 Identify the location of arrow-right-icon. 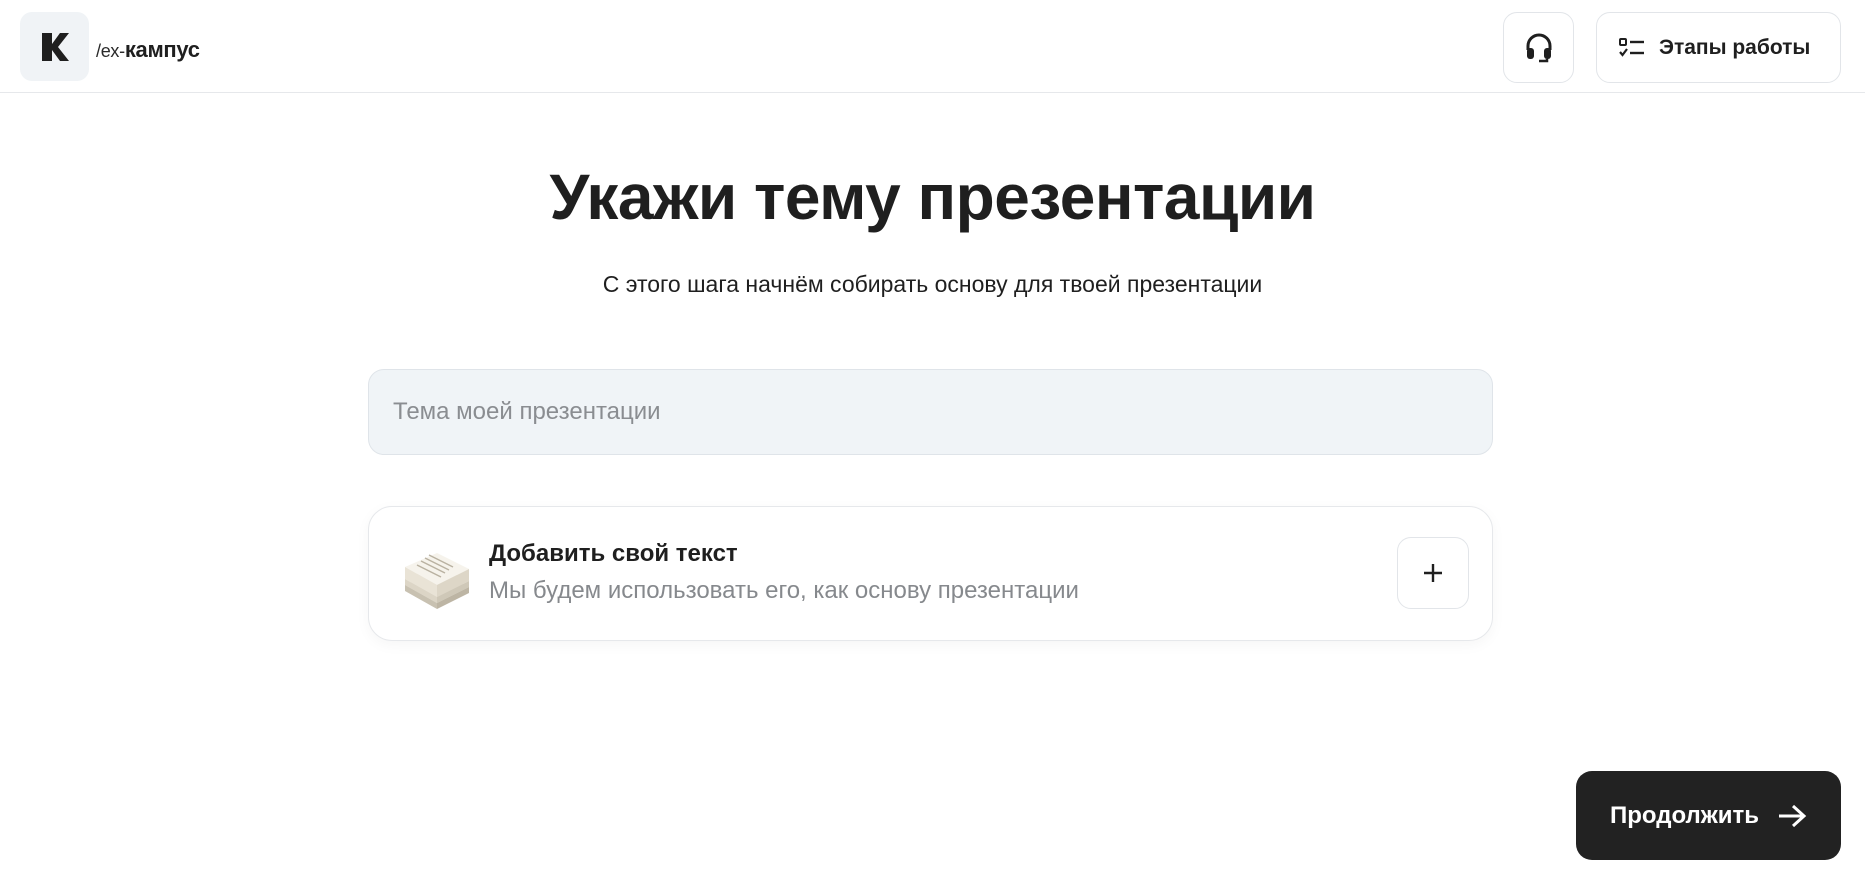
(1793, 815).